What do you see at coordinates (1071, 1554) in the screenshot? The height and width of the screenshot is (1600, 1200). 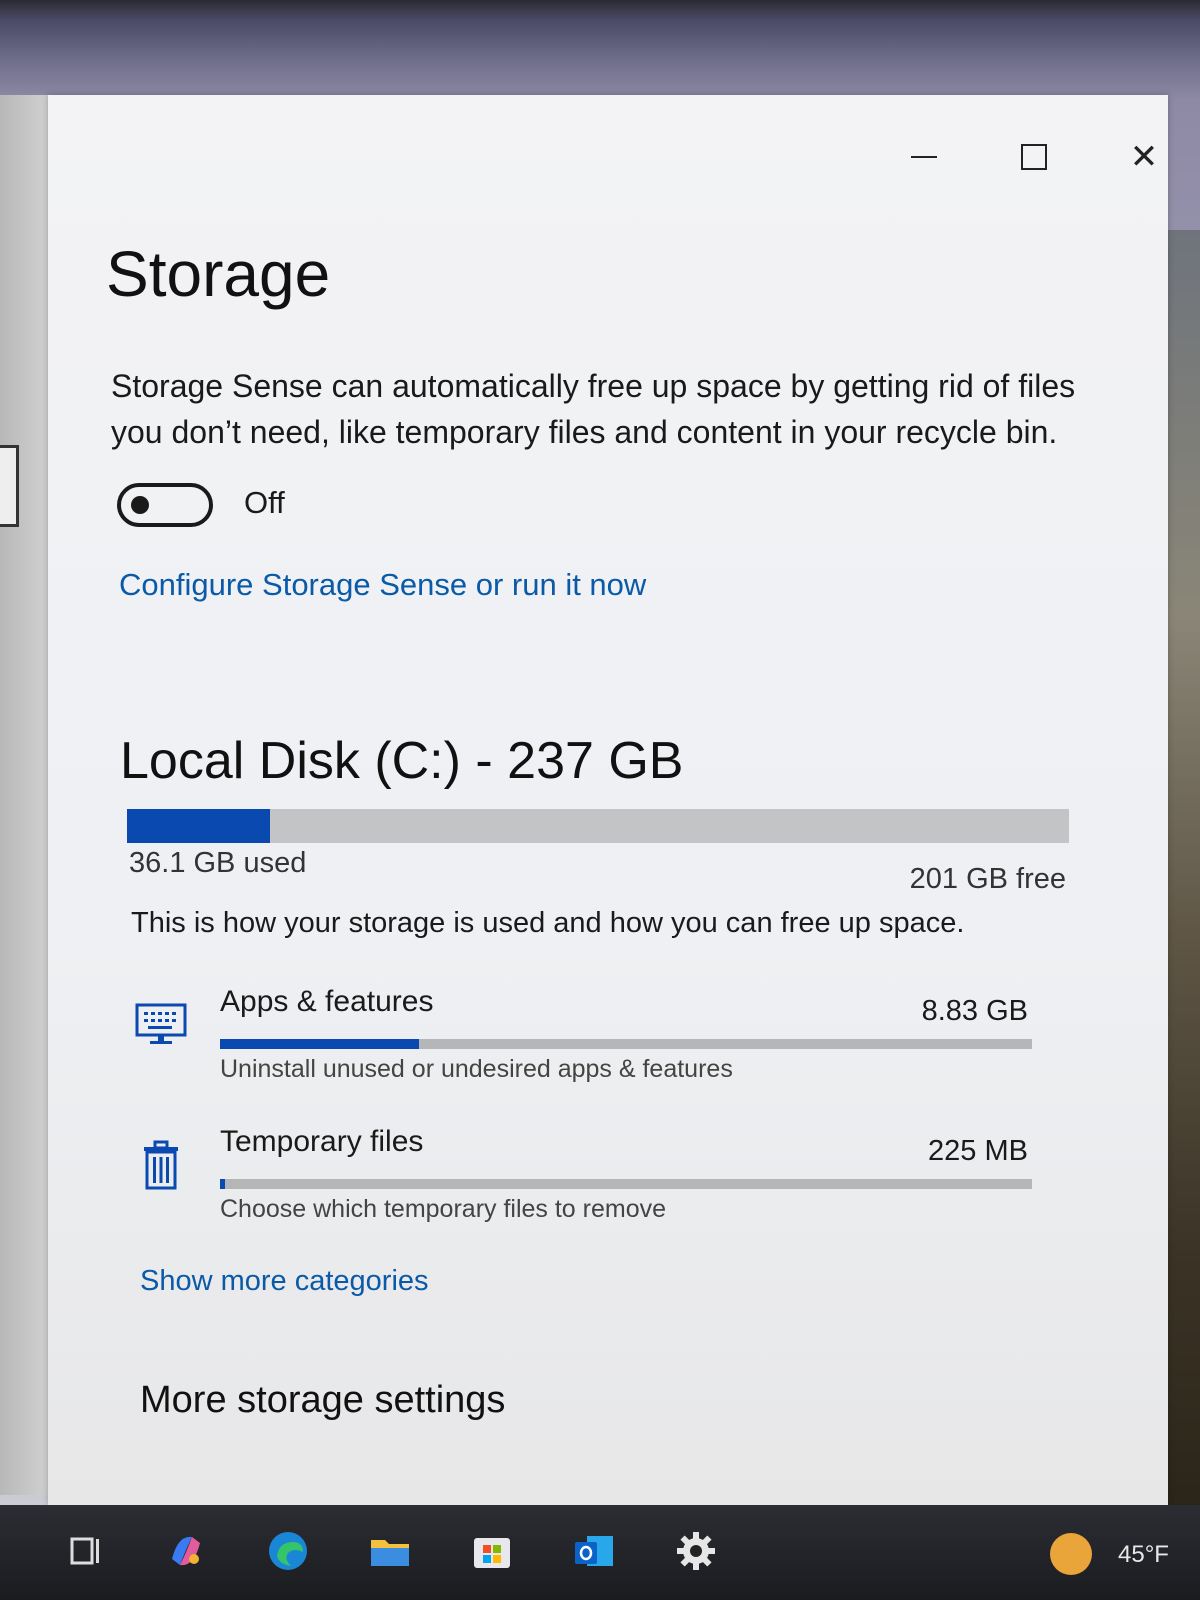 I see `sun-icon` at bounding box center [1071, 1554].